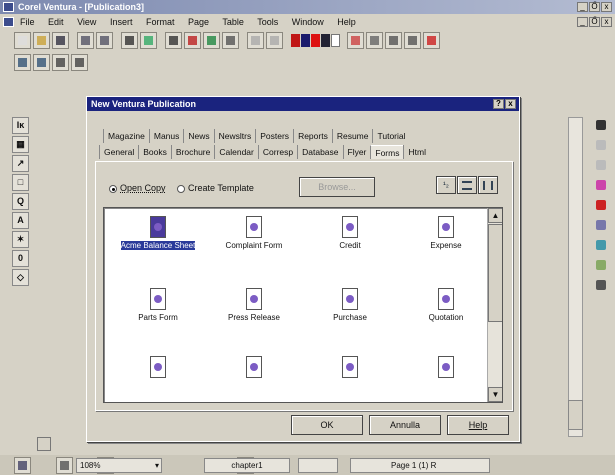 The image size is (615, 475). Describe the element at coordinates (254, 233) in the screenshot. I see `template-item: Complaint Form` at that location.